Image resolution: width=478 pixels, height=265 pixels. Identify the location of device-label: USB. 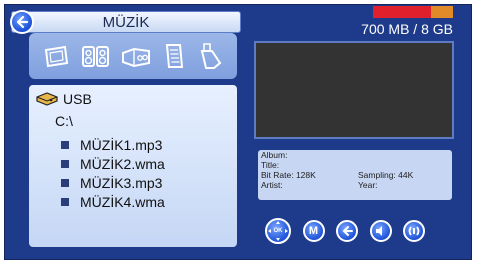
(77, 99).